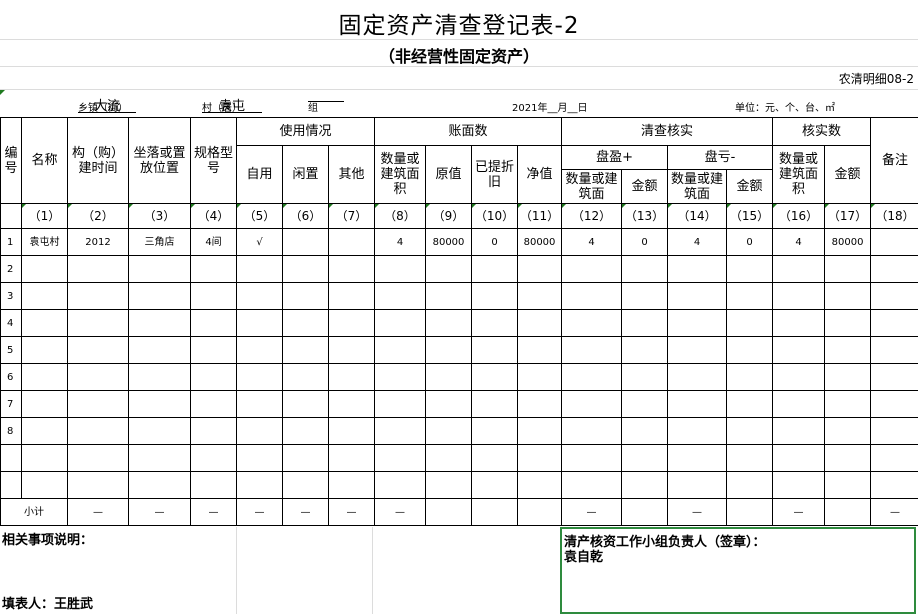 The image size is (918, 614). Describe the element at coordinates (11, 458) in the screenshot. I see `row-number` at that location.